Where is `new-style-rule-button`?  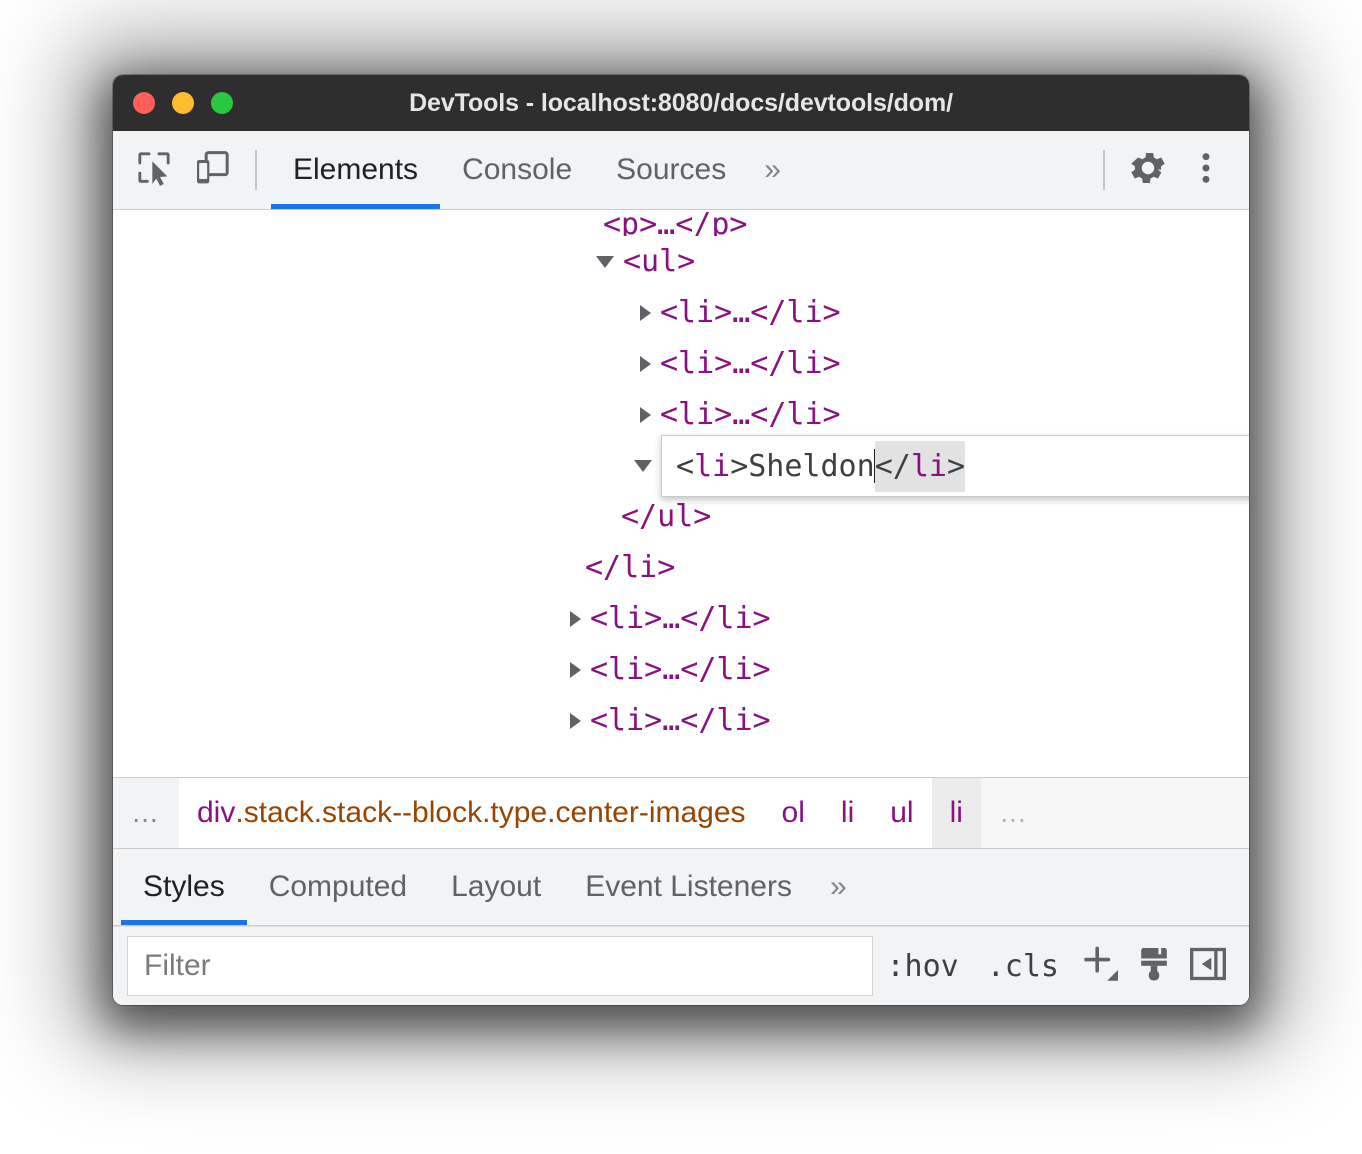
new-style-rule-button is located at coordinates (1100, 966).